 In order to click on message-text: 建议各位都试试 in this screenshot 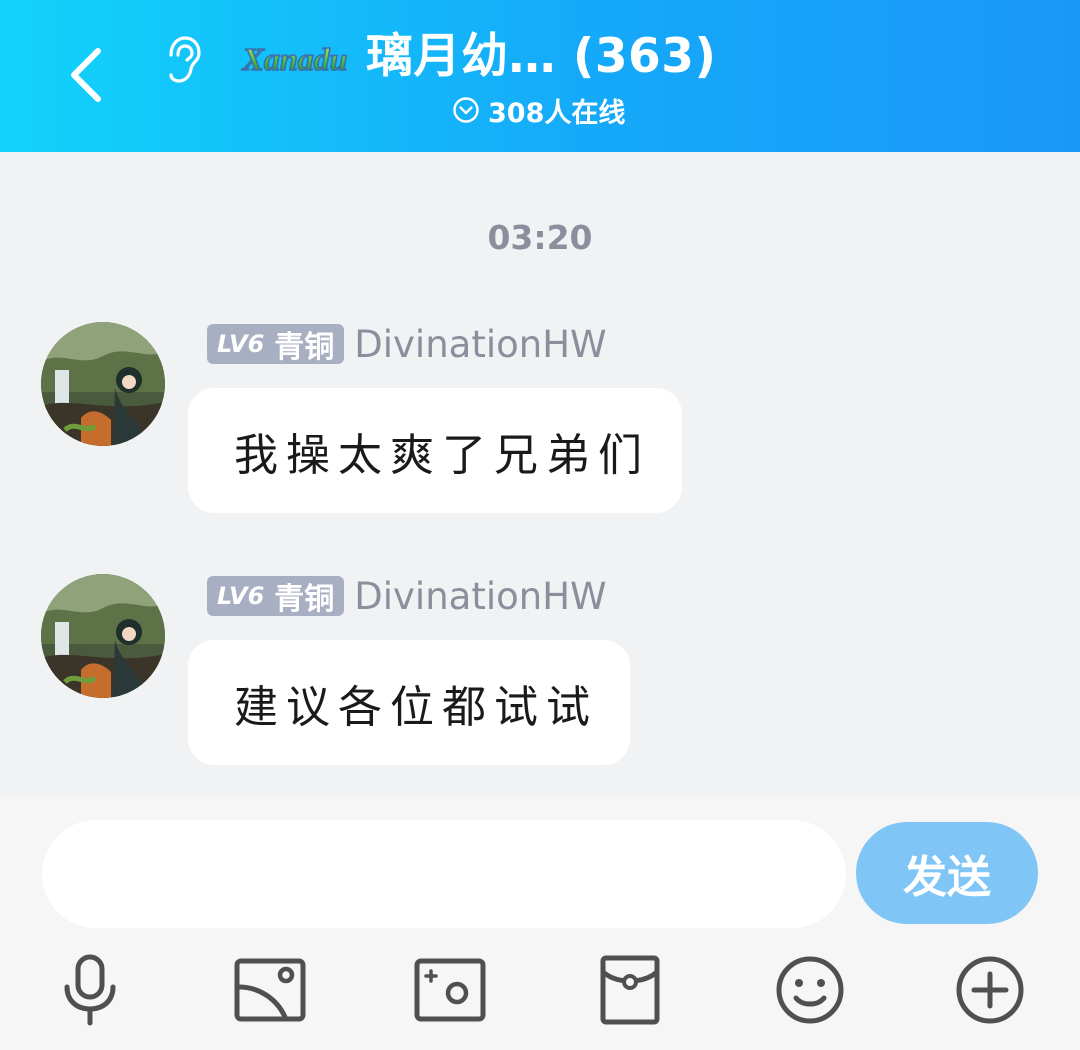, I will do `click(416, 707)`.